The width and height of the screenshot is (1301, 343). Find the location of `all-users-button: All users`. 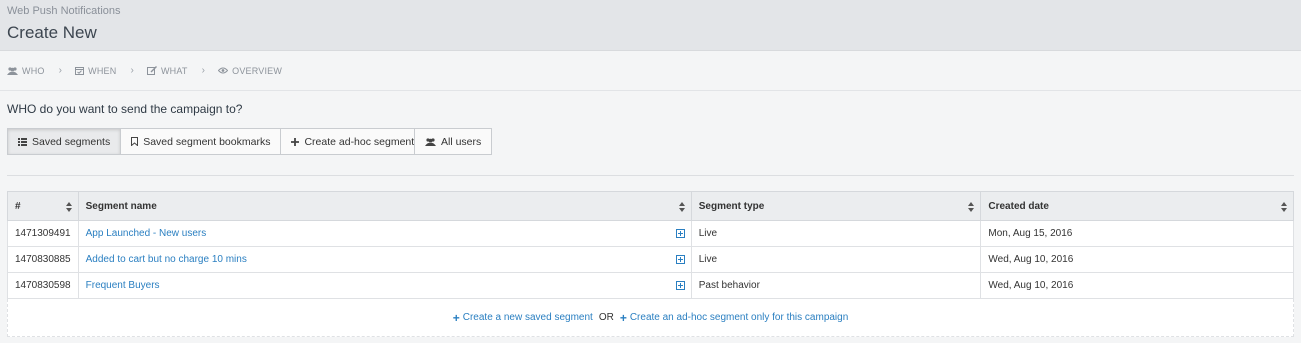

all-users-button: All users is located at coordinates (453, 141).